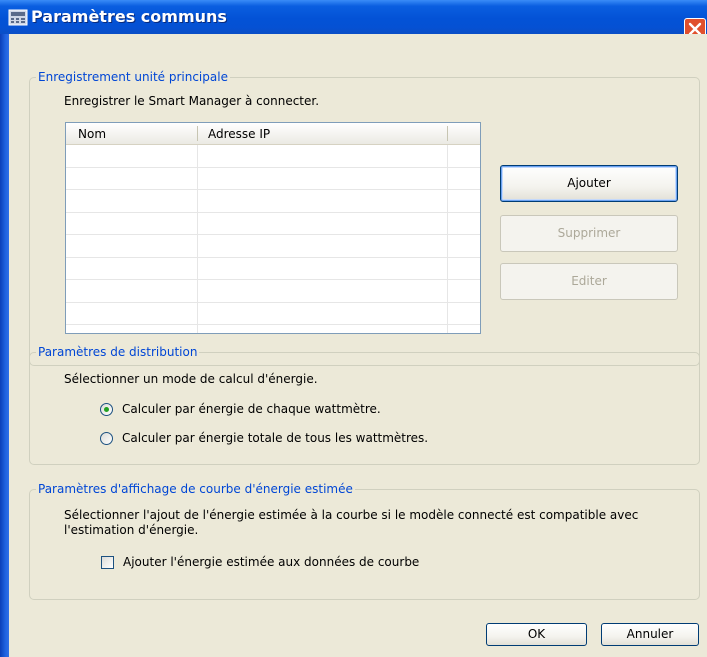 The height and width of the screenshot is (657, 707). I want to click on distribution-legend: Paramètres de distribution, so click(118, 352).